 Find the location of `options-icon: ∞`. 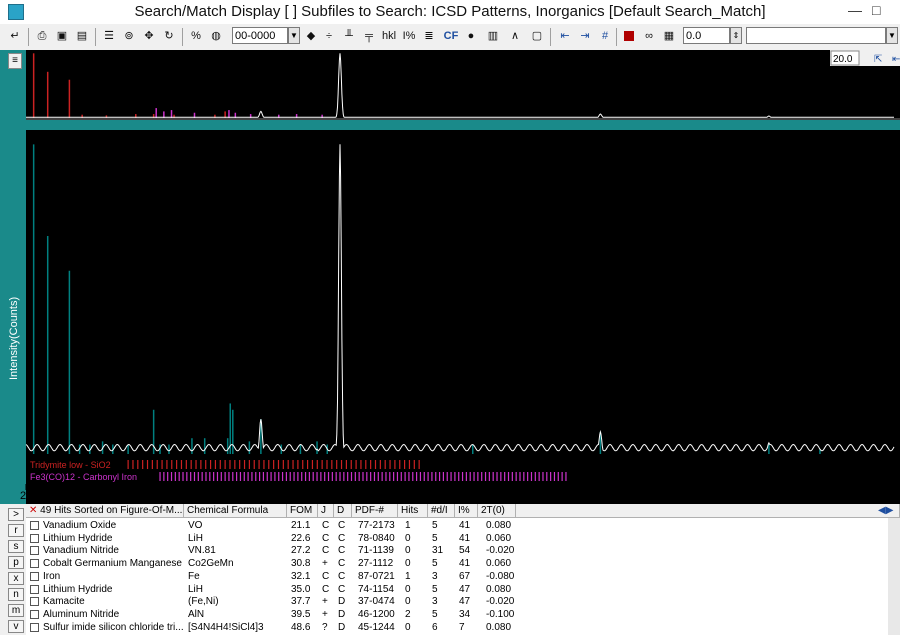

options-icon: ∞ is located at coordinates (649, 36).